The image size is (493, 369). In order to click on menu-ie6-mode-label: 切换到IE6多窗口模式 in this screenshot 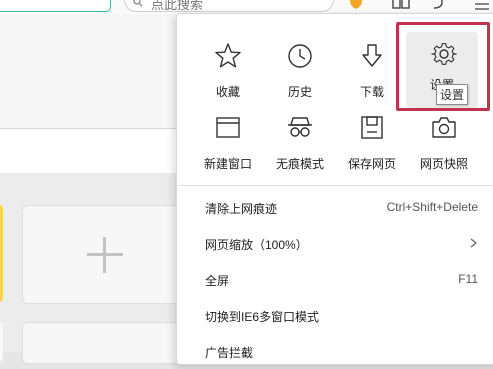, I will do `click(262, 317)`.